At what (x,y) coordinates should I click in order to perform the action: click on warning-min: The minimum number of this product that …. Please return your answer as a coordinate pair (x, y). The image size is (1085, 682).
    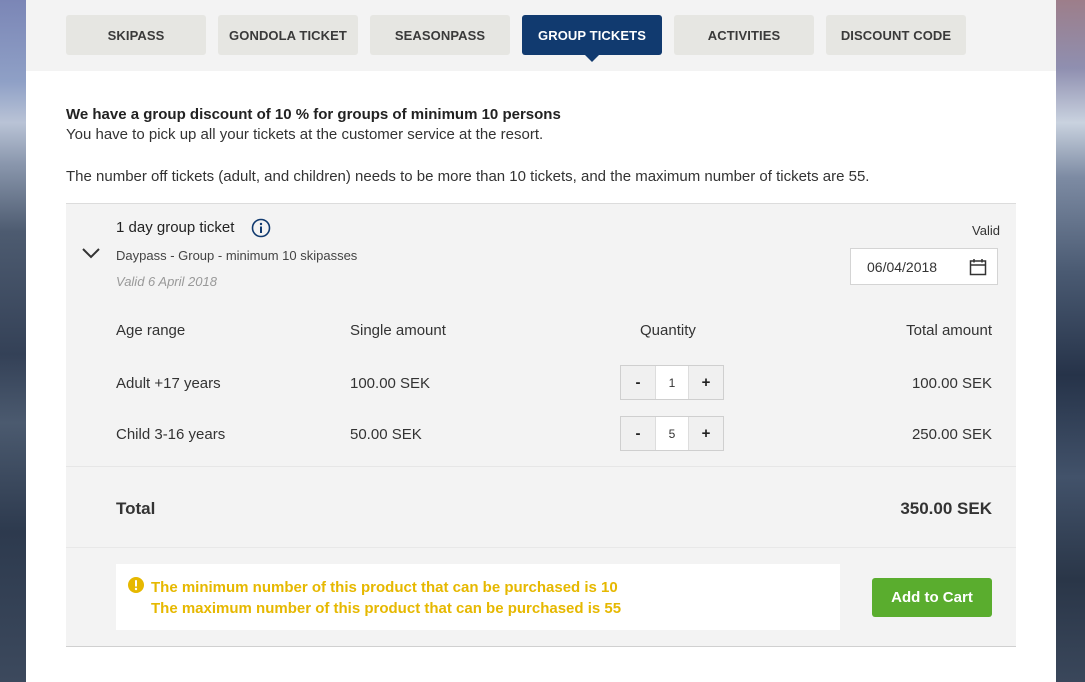
    Looking at the image, I should click on (384, 587).